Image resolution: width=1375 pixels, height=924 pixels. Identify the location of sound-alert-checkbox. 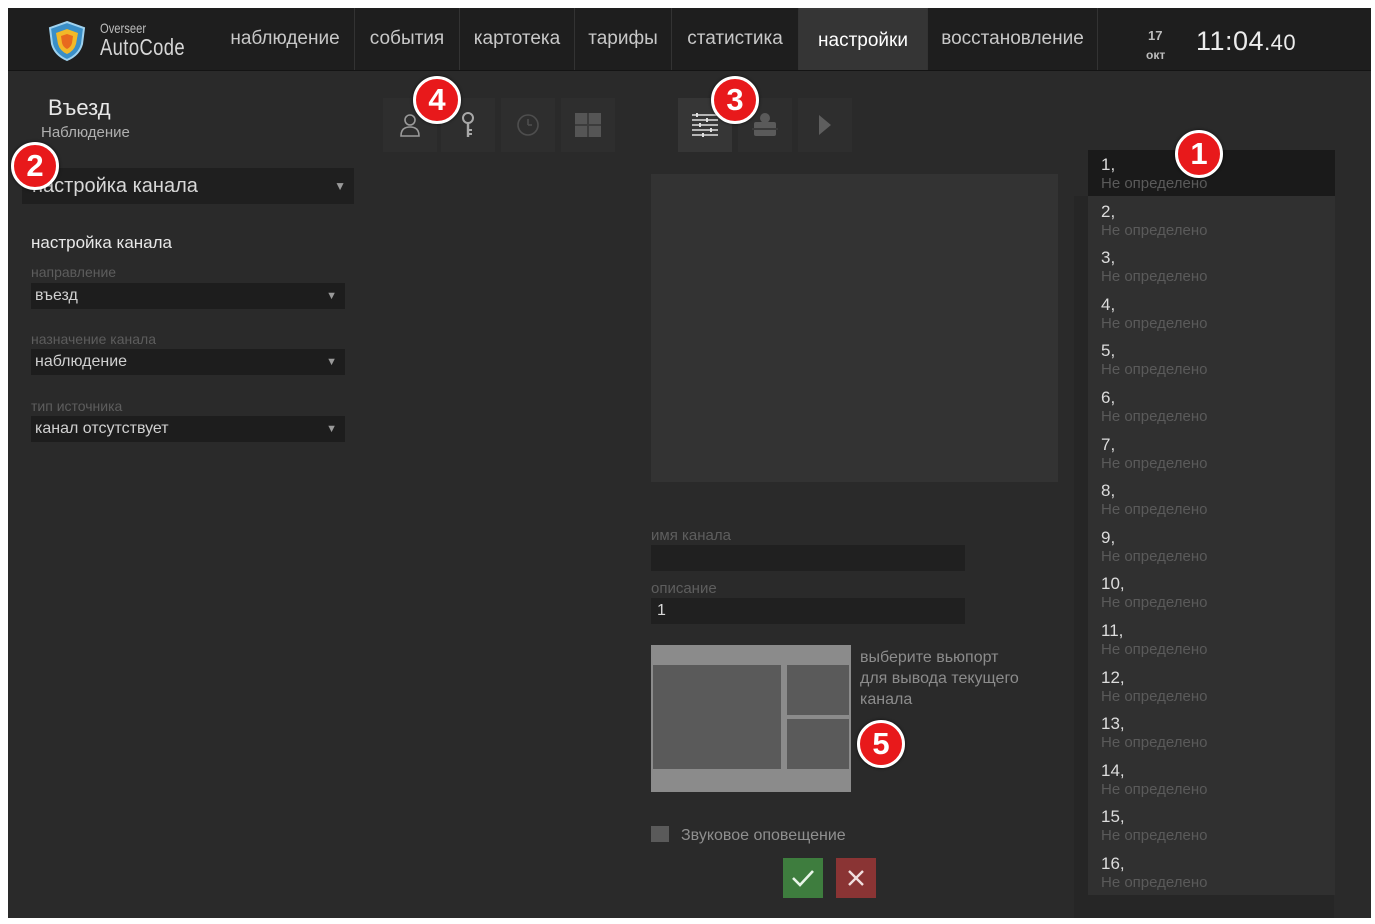
(660, 834).